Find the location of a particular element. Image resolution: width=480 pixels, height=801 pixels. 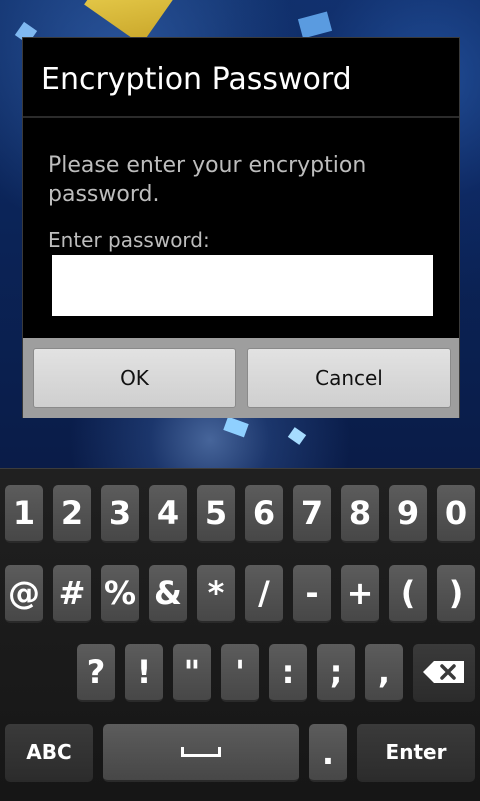

dialog-title: Encryption Password is located at coordinates (196, 79).